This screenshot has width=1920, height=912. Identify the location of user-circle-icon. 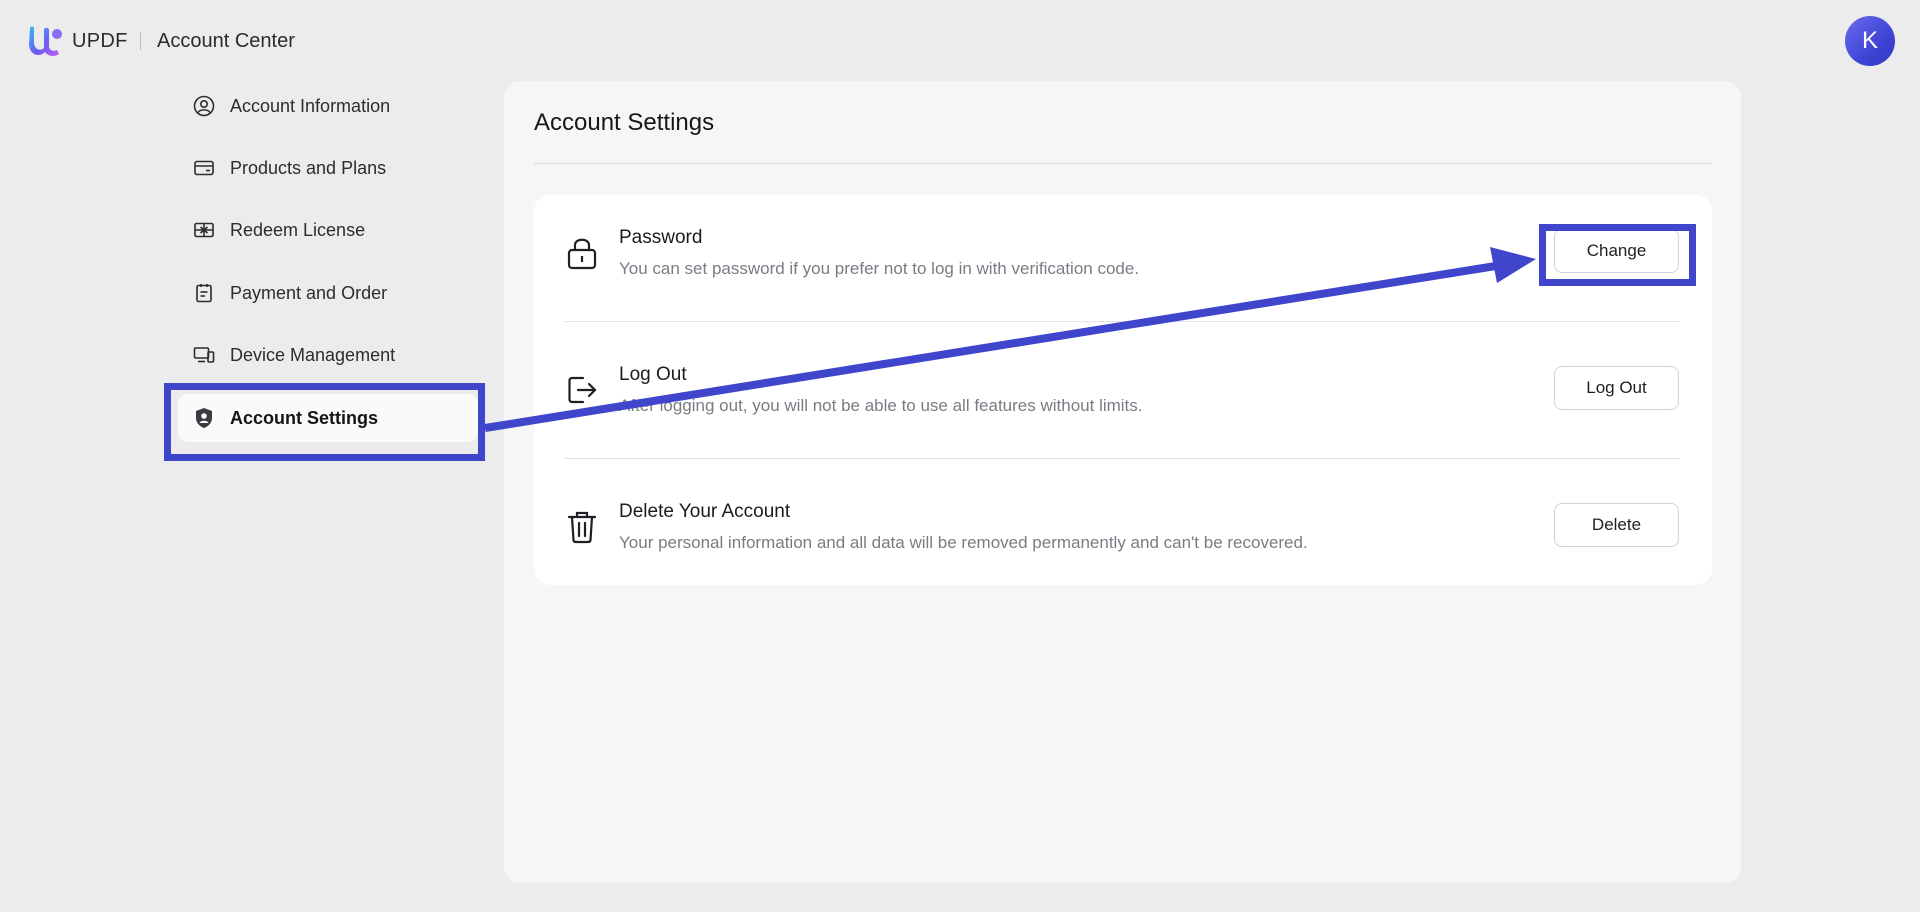
(204, 106).